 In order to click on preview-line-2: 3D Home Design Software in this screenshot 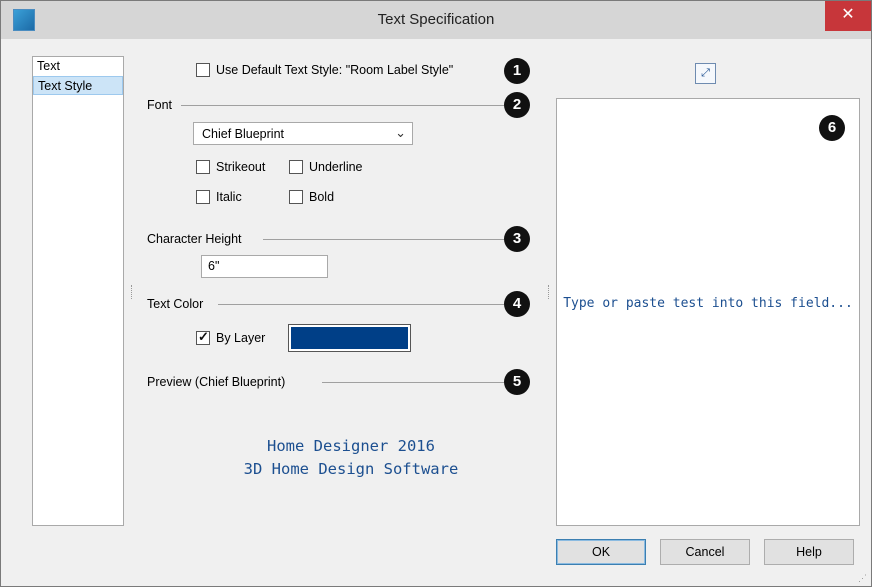, I will do `click(351, 469)`.